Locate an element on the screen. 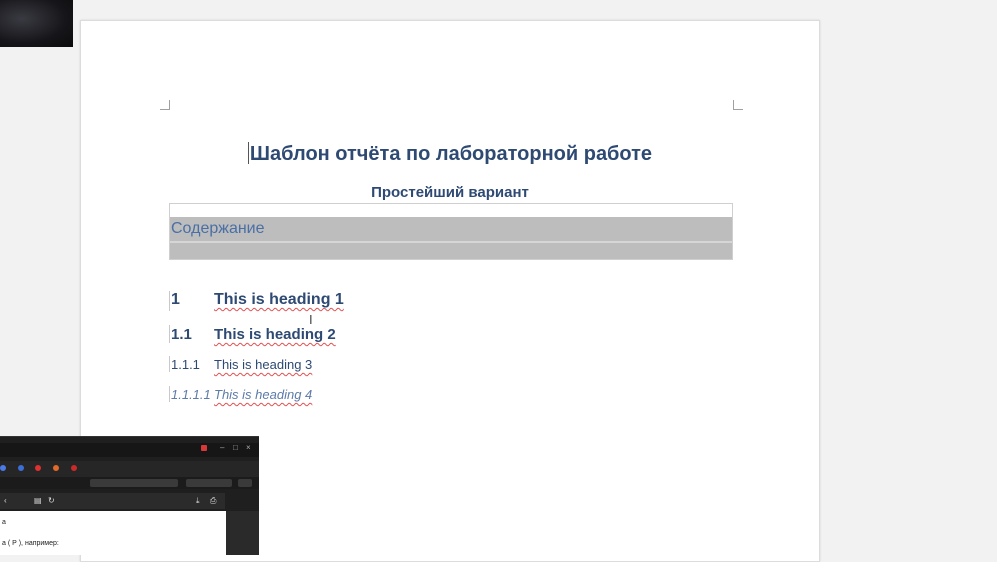 Image resolution: width=997 pixels, height=562 pixels. youtube-icon is located at coordinates (38, 468).